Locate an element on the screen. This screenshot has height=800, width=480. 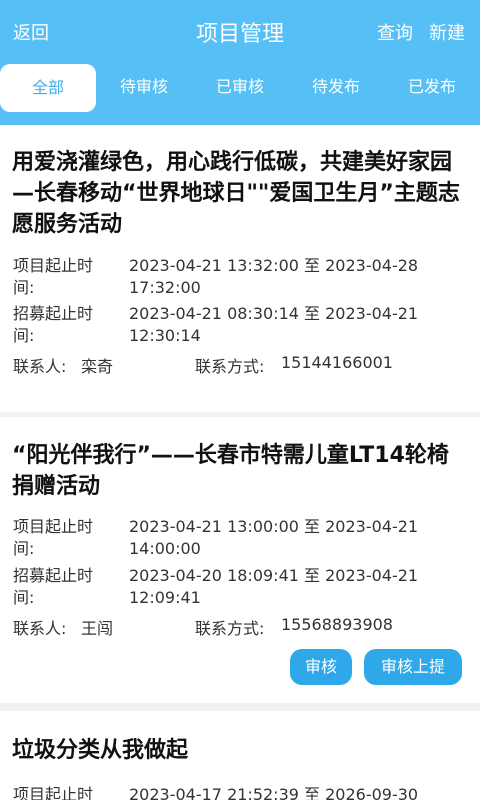
submit-review-button: 审核上提 is located at coordinates (413, 667).